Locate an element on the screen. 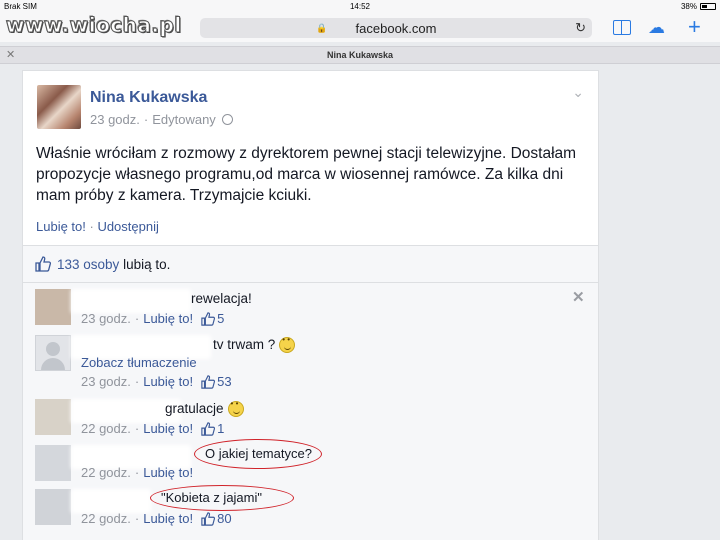 This screenshot has width=720, height=540. comment-item: gratulacje 22 godz. · Lubię to! 1 is located at coordinates (311, 419).